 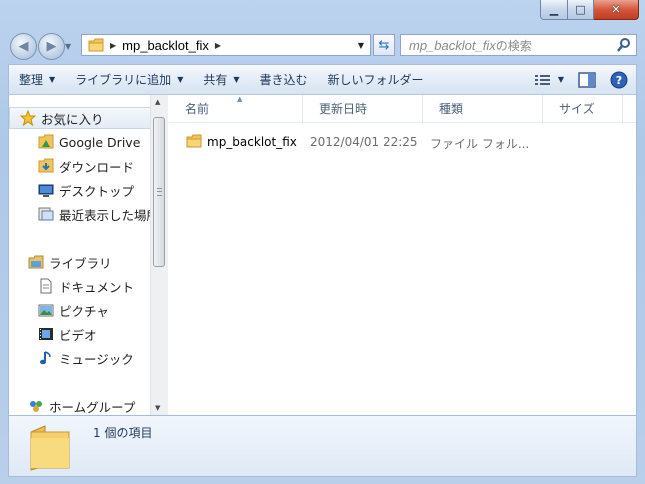 I want to click on caption-buttons: ▁ □ ✕, so click(x=589, y=10).